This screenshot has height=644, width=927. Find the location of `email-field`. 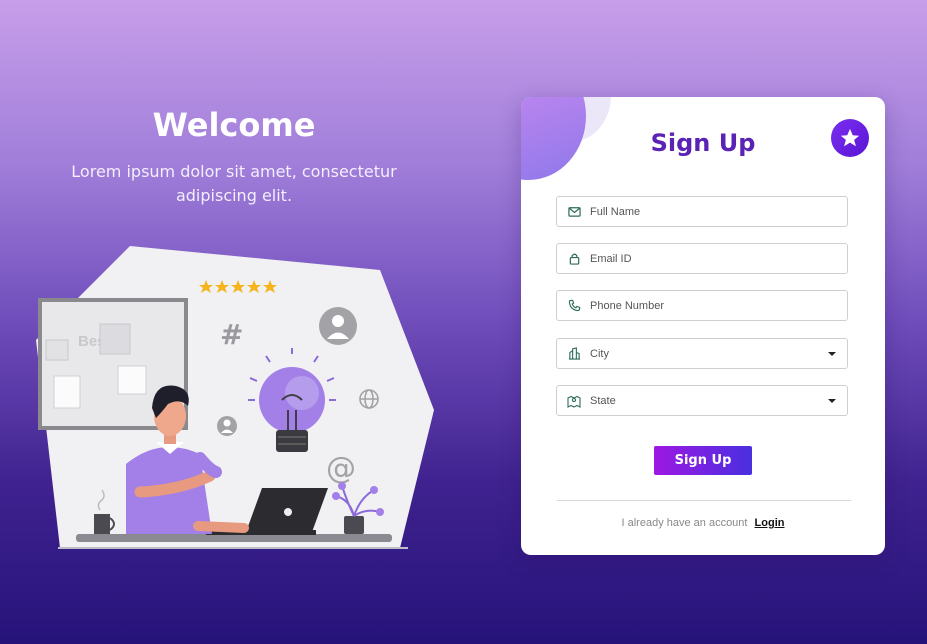

email-field is located at coordinates (702, 258).